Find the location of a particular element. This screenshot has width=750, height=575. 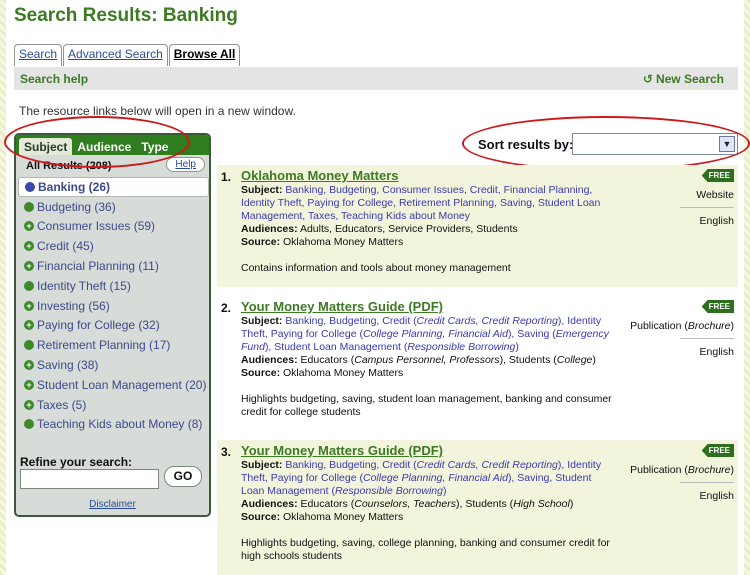

new-search-link: ↺ New Search is located at coordinates (683, 79).